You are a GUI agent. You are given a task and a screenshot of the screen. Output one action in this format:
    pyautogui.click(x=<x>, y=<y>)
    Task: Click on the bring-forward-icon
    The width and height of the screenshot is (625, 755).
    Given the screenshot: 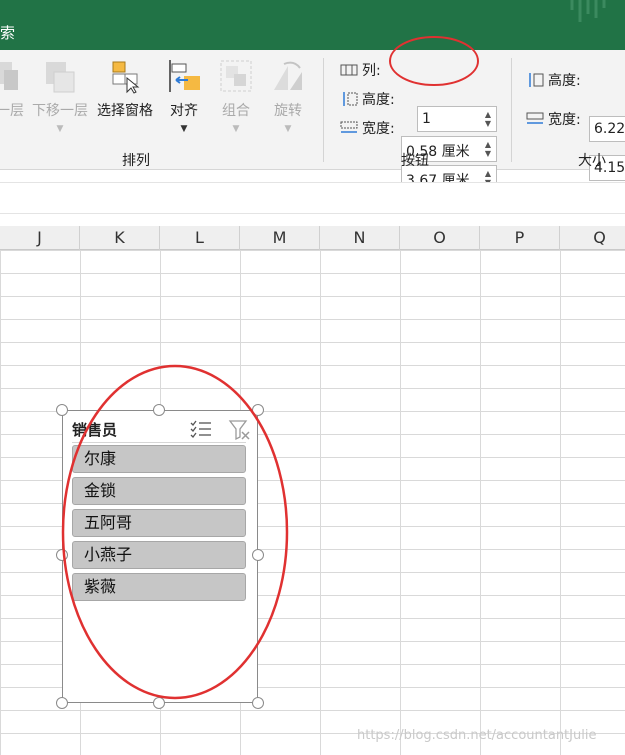 What is the action you would take?
    pyautogui.click(x=9, y=76)
    